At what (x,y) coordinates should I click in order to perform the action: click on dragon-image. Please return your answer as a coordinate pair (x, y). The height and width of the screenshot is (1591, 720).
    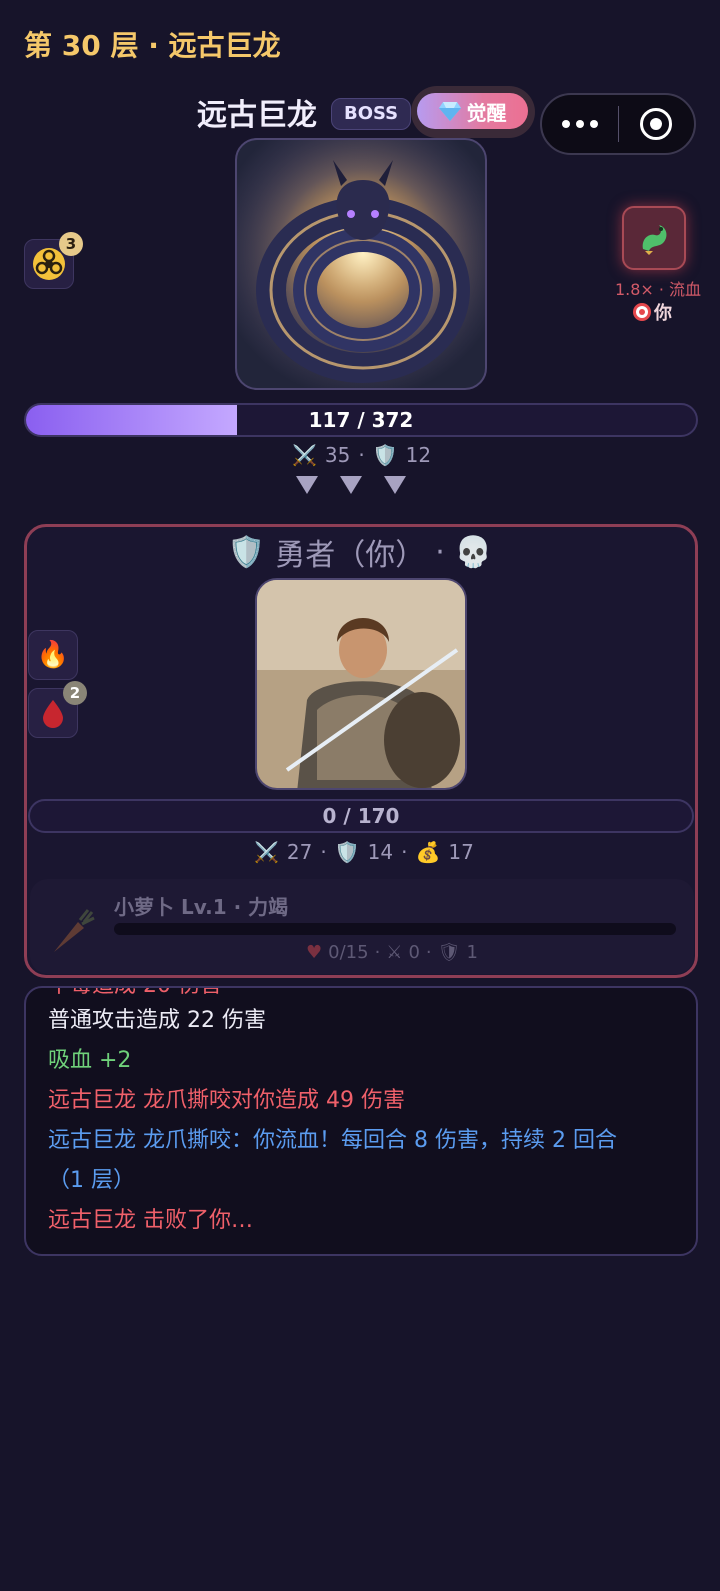
    Looking at the image, I should click on (361, 264).